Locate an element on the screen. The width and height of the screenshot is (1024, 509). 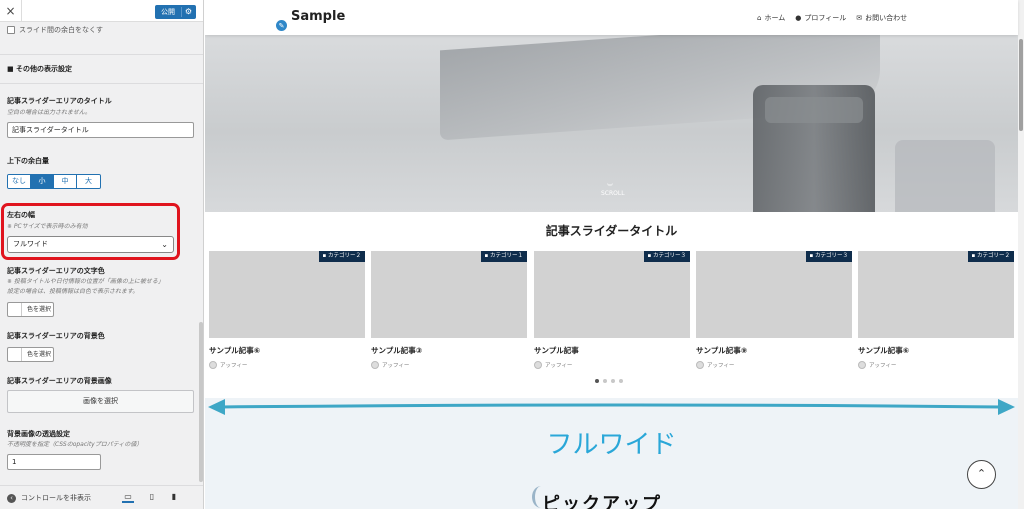
post-card: ▪ カテゴリー３ サンプル記事⑨ アッフィー is located at coordinates (774, 310).